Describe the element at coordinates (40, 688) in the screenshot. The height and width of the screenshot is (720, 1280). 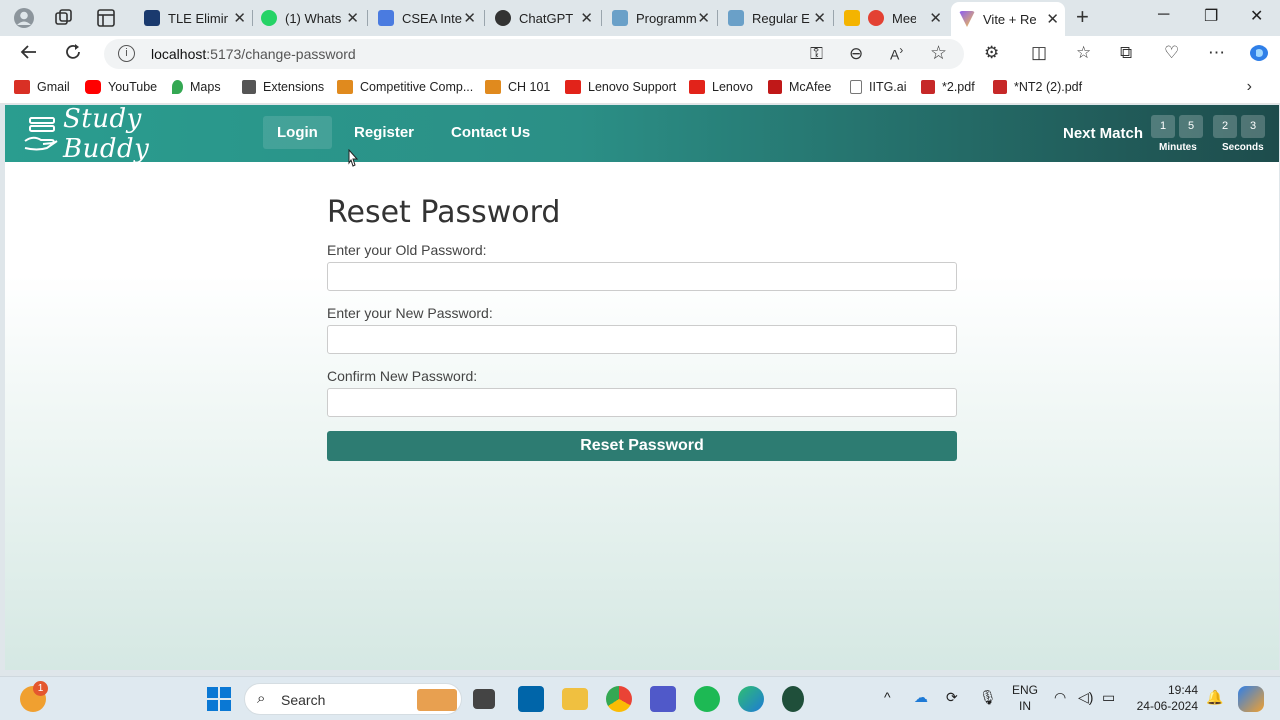
I see `notification-badge: 1` at that location.